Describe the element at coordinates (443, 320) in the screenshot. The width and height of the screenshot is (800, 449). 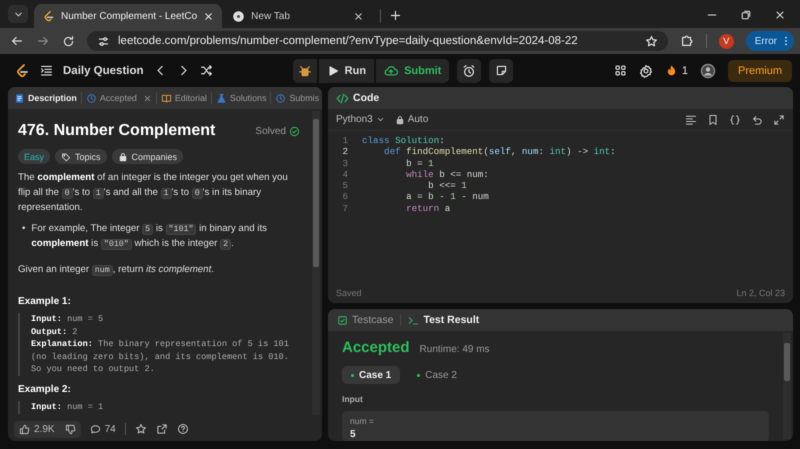
I see `panel-tab: Test Result` at that location.